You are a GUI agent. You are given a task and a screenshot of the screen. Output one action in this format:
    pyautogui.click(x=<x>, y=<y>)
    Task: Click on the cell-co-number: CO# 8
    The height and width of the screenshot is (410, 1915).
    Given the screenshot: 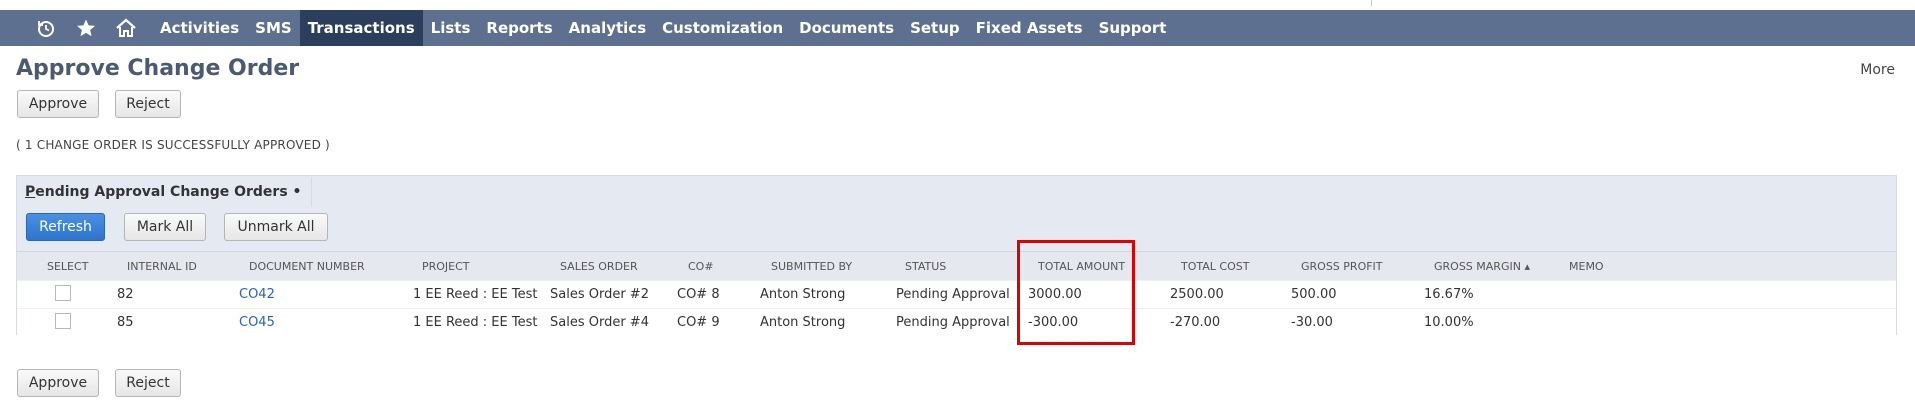 What is the action you would take?
    pyautogui.click(x=698, y=294)
    